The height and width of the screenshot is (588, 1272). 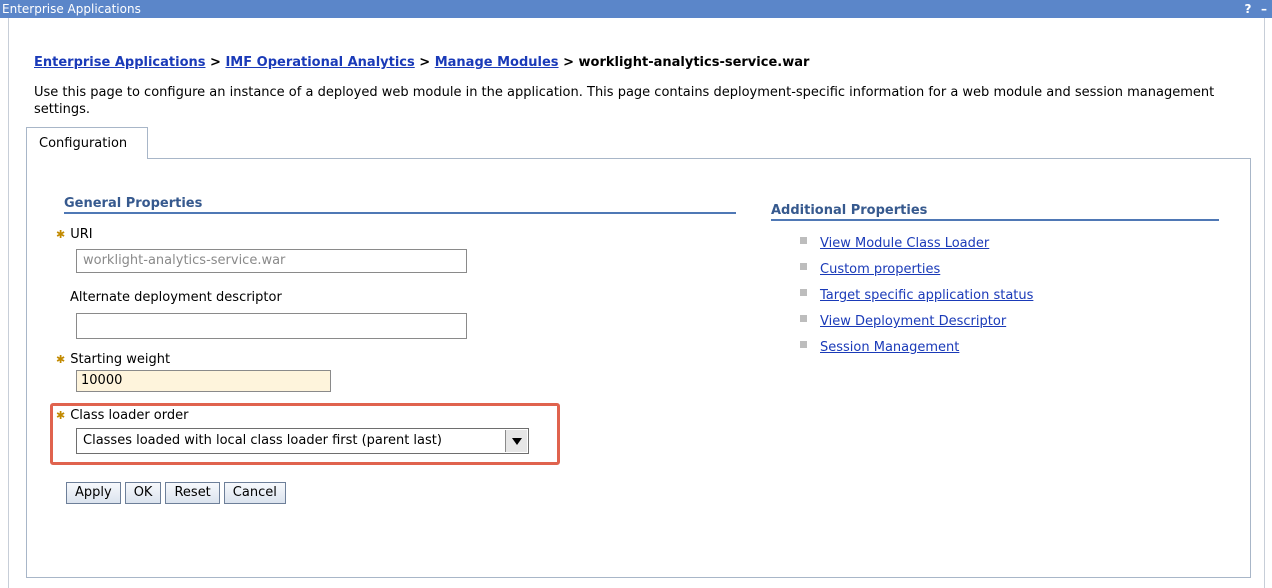 I want to click on class-loader-label: ✱ Class loader order, so click(x=122, y=415).